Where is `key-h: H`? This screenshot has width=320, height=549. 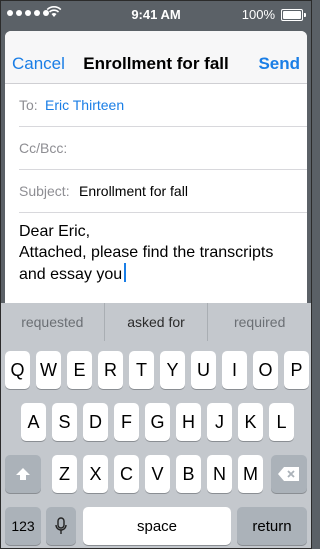 key-h: H is located at coordinates (188, 422).